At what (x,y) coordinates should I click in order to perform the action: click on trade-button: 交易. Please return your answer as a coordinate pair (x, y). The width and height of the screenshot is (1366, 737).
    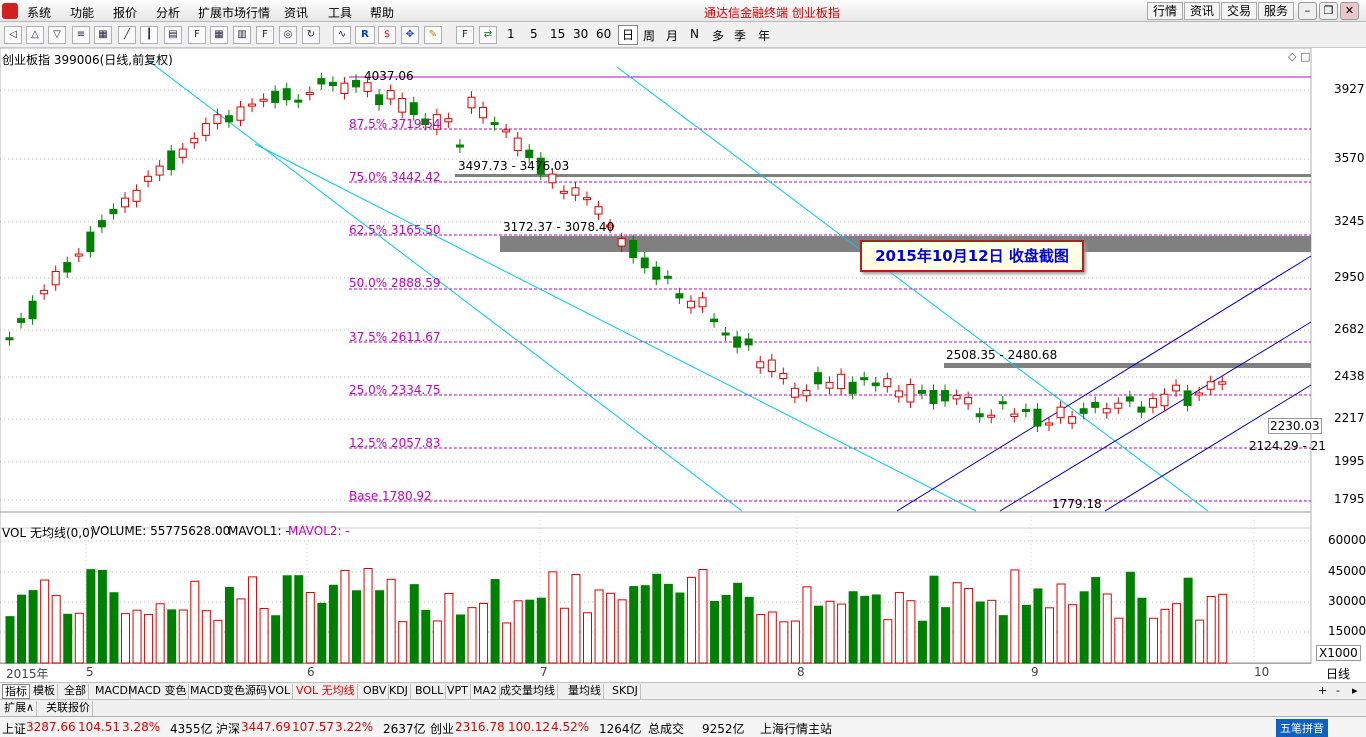
    Looking at the image, I should click on (1239, 11).